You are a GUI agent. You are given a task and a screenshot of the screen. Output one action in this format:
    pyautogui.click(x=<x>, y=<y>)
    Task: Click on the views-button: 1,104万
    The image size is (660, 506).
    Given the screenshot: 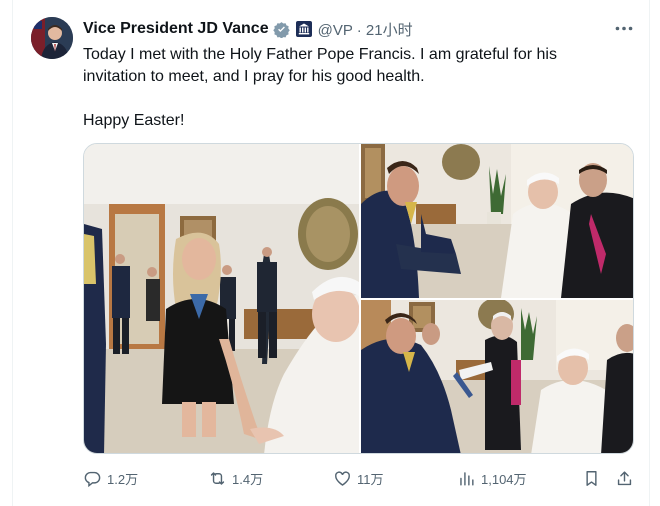 What is the action you would take?
    pyautogui.click(x=492, y=478)
    